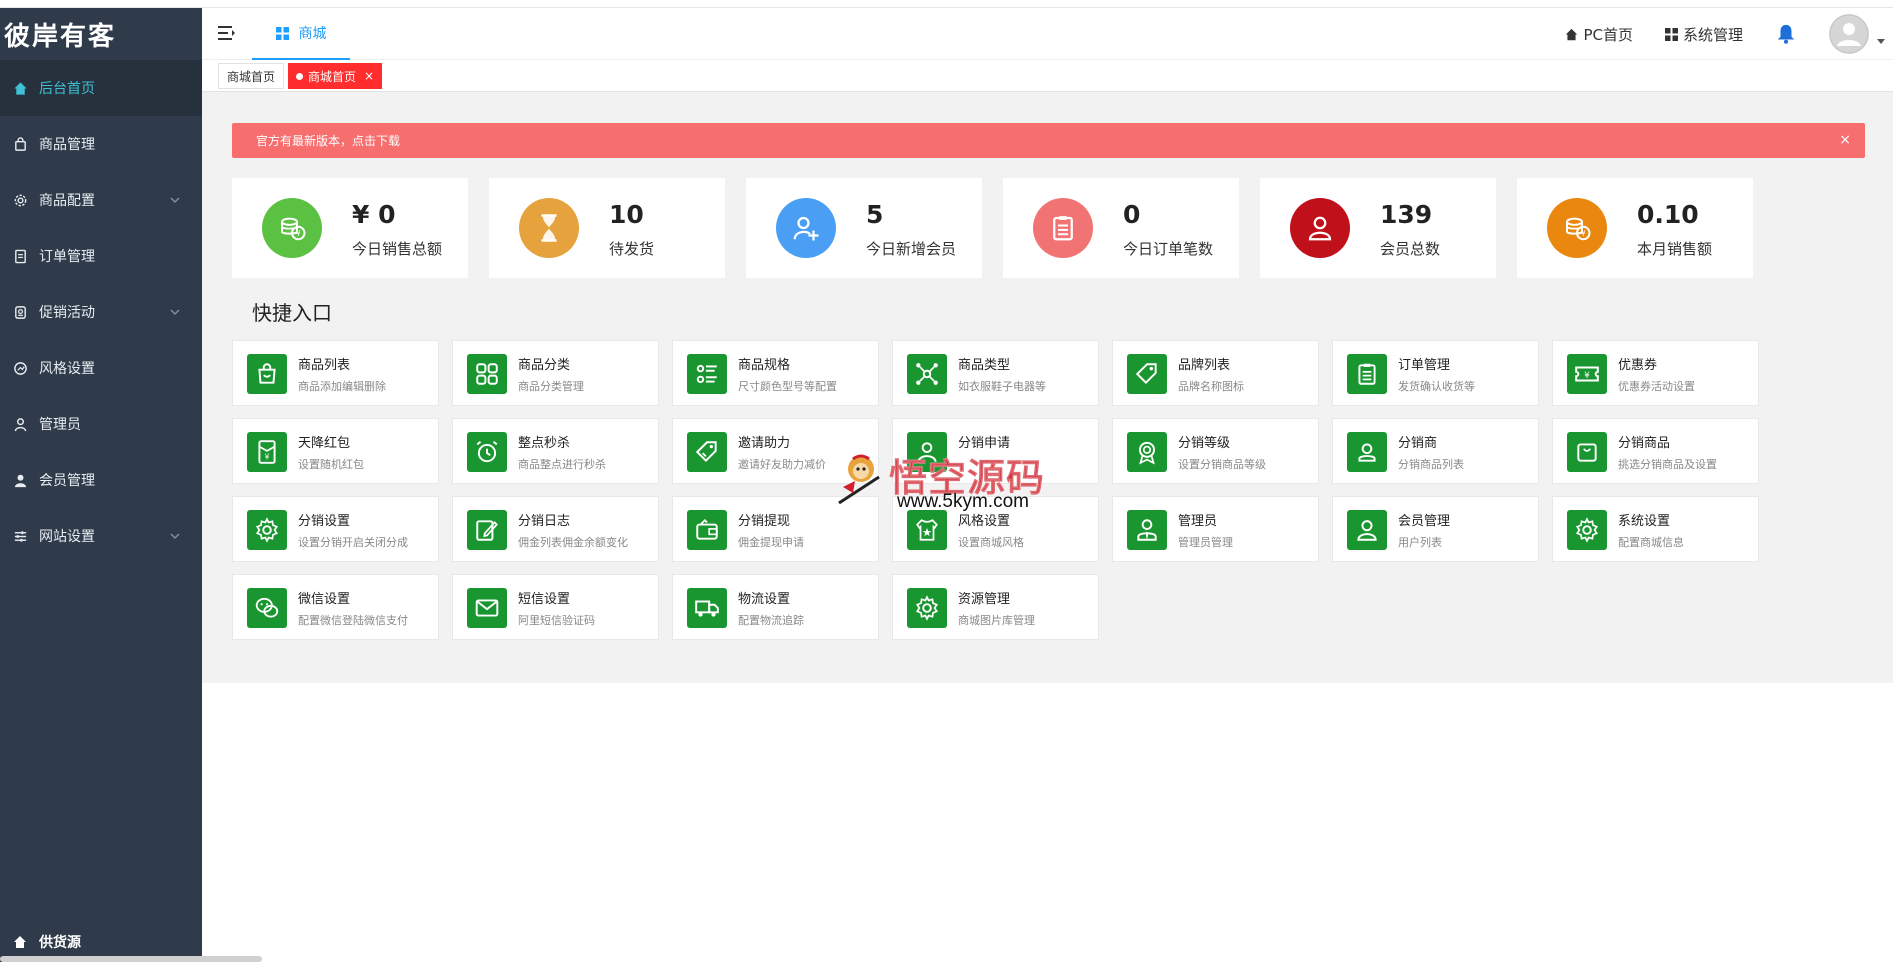 The height and width of the screenshot is (962, 1893). I want to click on quick-entry-subtitle: 配置商城信息, so click(1651, 542).